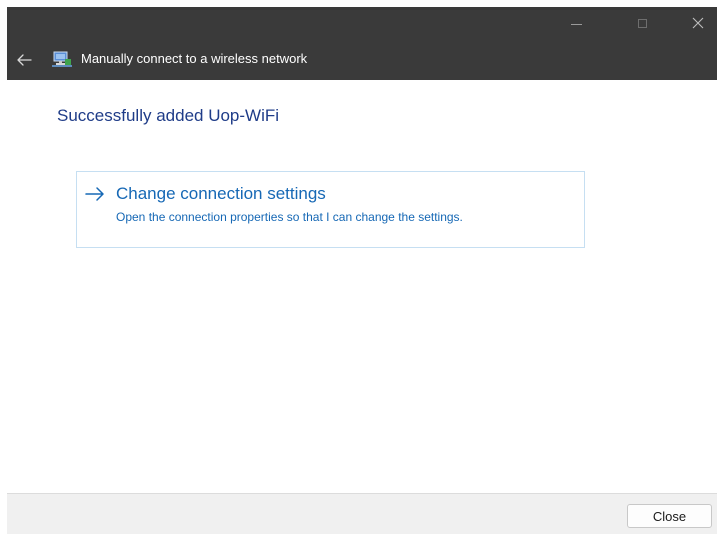 The width and height of the screenshot is (717, 534). I want to click on maximize-icon, so click(642, 23).